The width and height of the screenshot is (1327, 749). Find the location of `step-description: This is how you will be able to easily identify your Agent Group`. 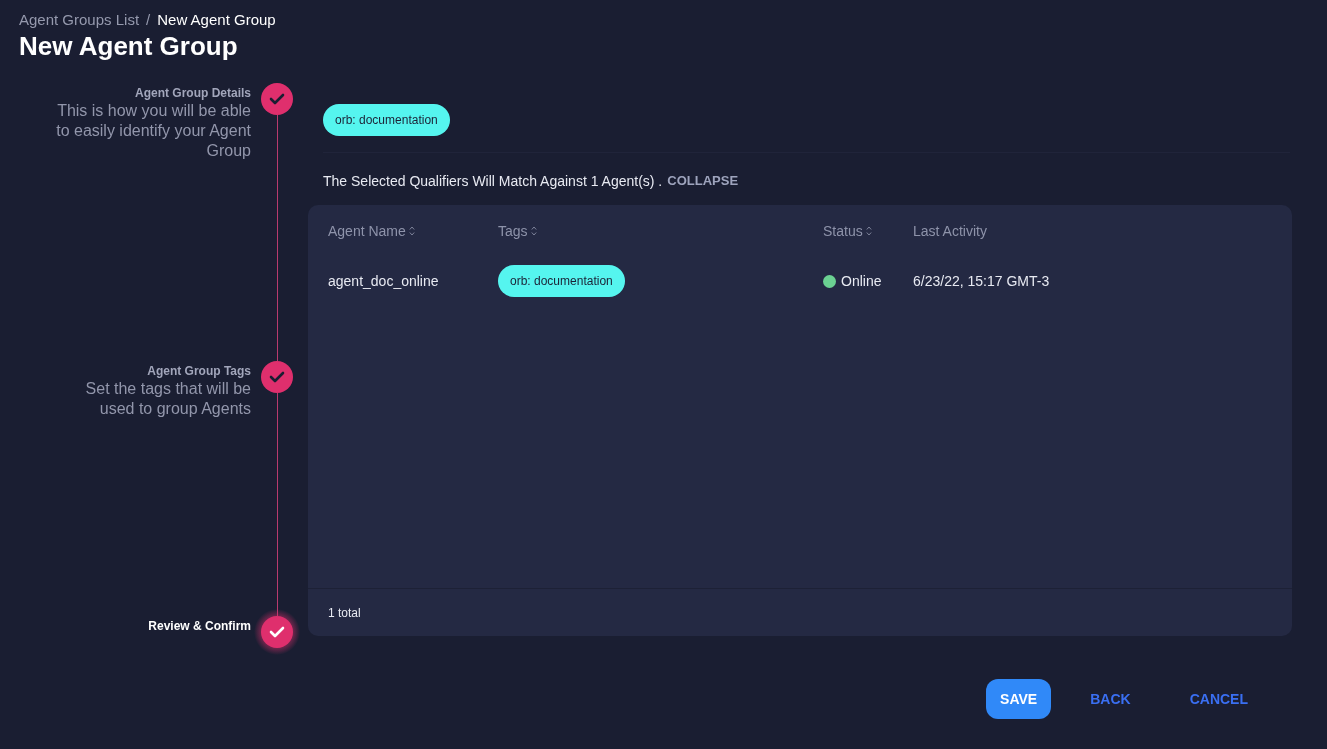

step-description: This is how you will be able to easily identify your Agent Group is located at coordinates (153, 131).